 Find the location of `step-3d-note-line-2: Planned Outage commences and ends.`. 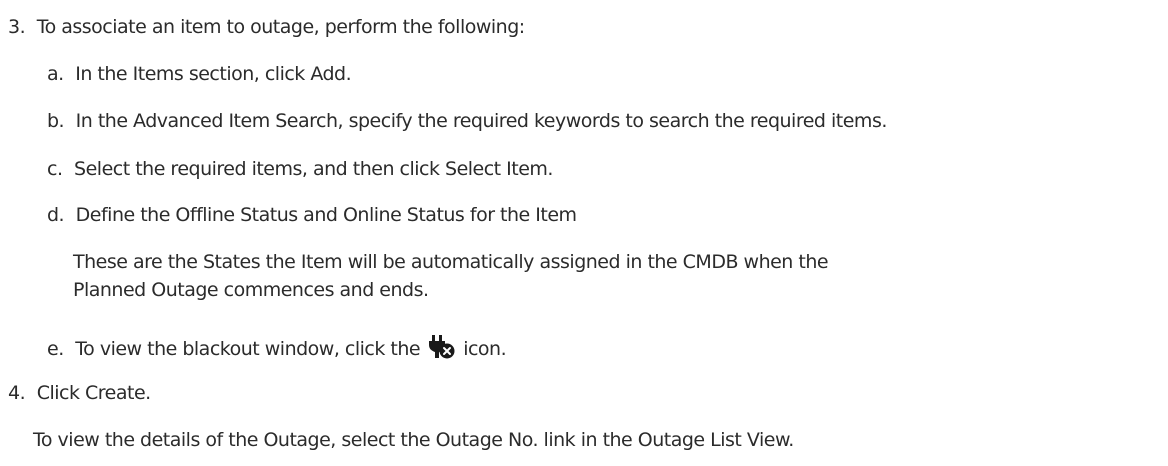

step-3d-note-line-2: Planned Outage commences and ends. is located at coordinates (251, 290).